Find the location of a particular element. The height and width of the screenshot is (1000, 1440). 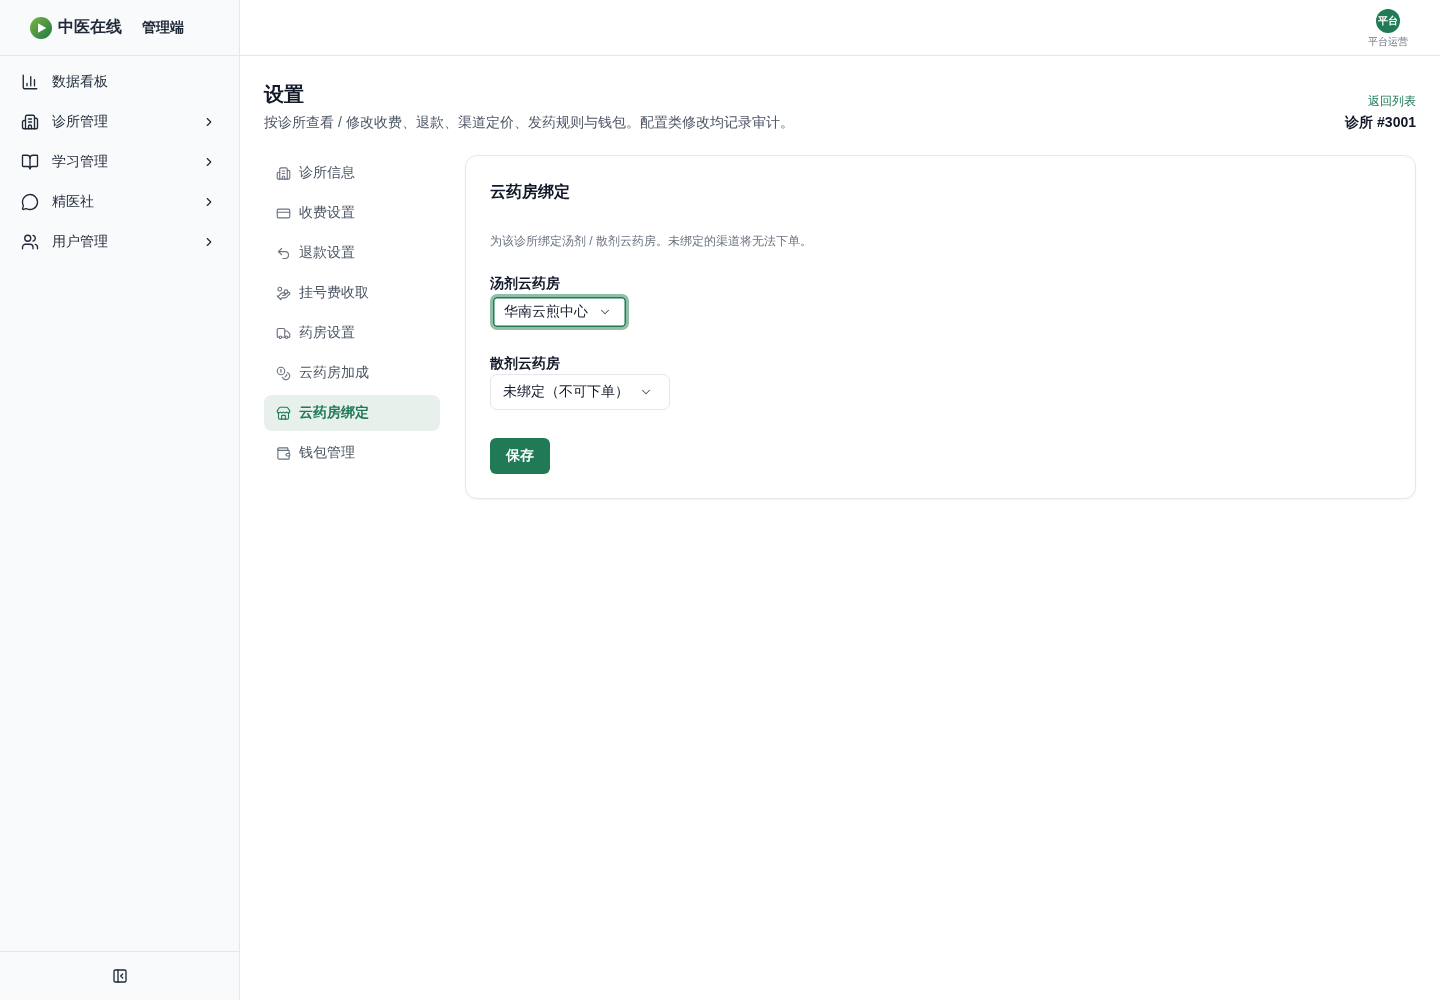

page-title: 设置 is located at coordinates (284, 94).